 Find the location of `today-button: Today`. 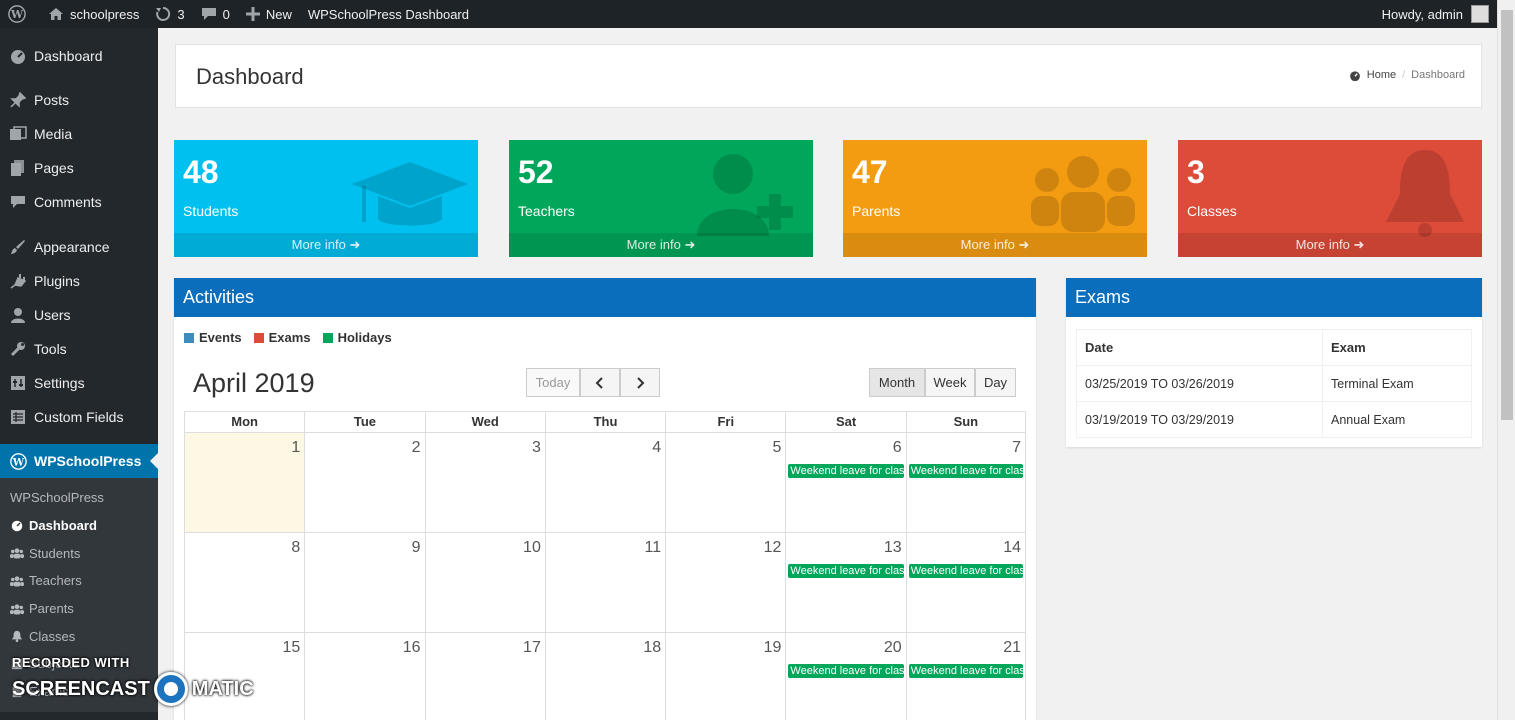

today-button: Today is located at coordinates (553, 382).